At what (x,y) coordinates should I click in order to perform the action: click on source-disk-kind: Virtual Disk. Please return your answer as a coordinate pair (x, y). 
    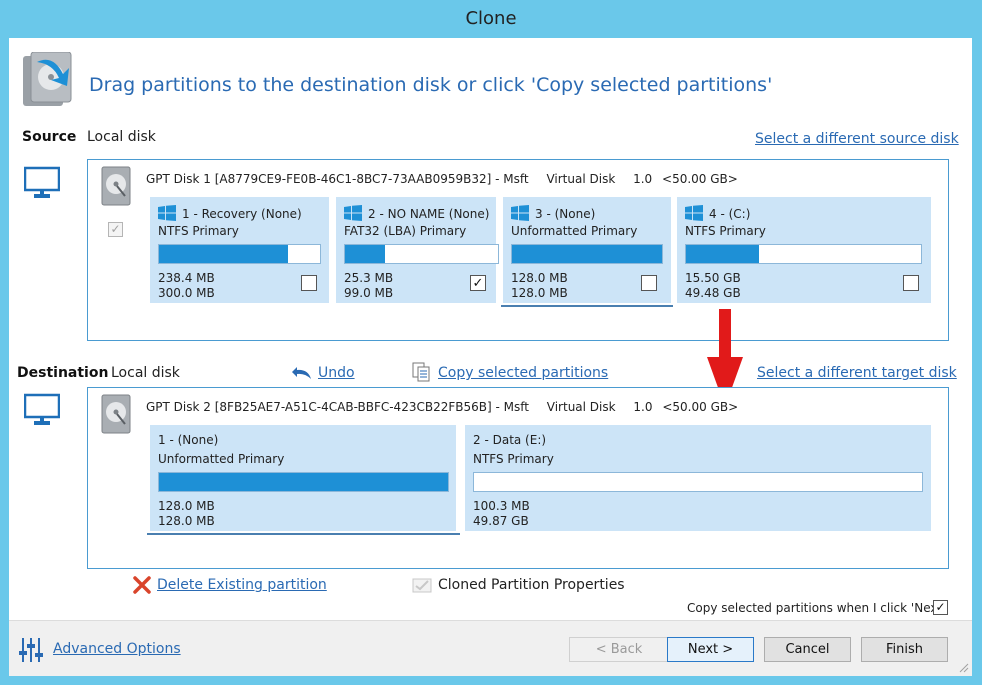
    Looking at the image, I should click on (581, 179).